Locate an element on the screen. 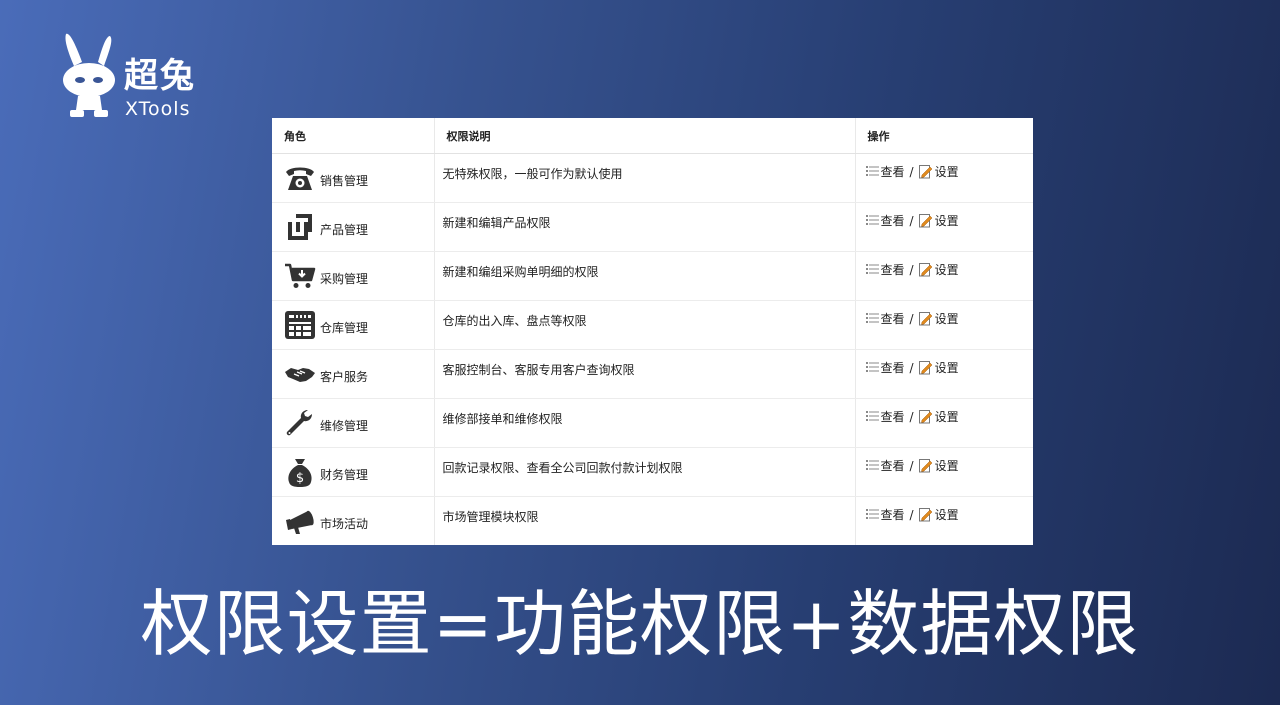 The width and height of the screenshot is (1280, 705). role-cell: $ 财务管理 is located at coordinates (353, 472).